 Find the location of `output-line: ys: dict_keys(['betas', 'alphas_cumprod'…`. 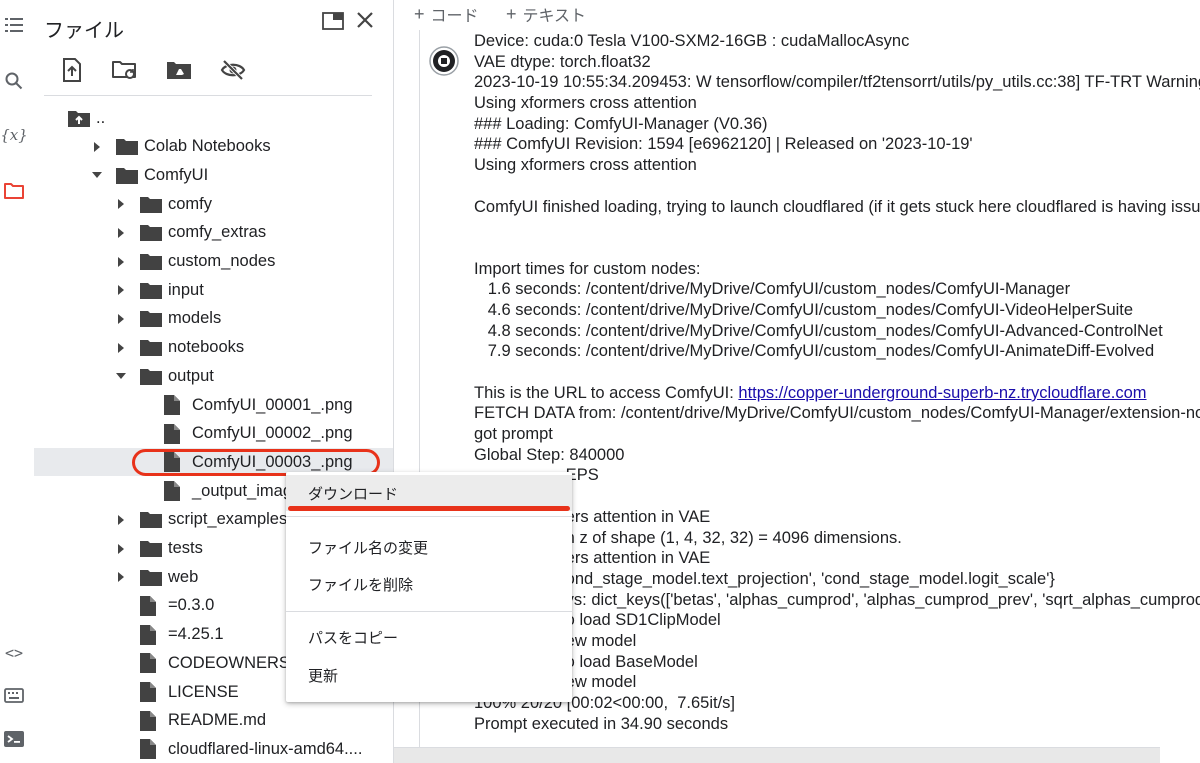

output-line: ys: dict_keys(['betas', 'alphas_cumprod'… is located at coordinates (837, 599).